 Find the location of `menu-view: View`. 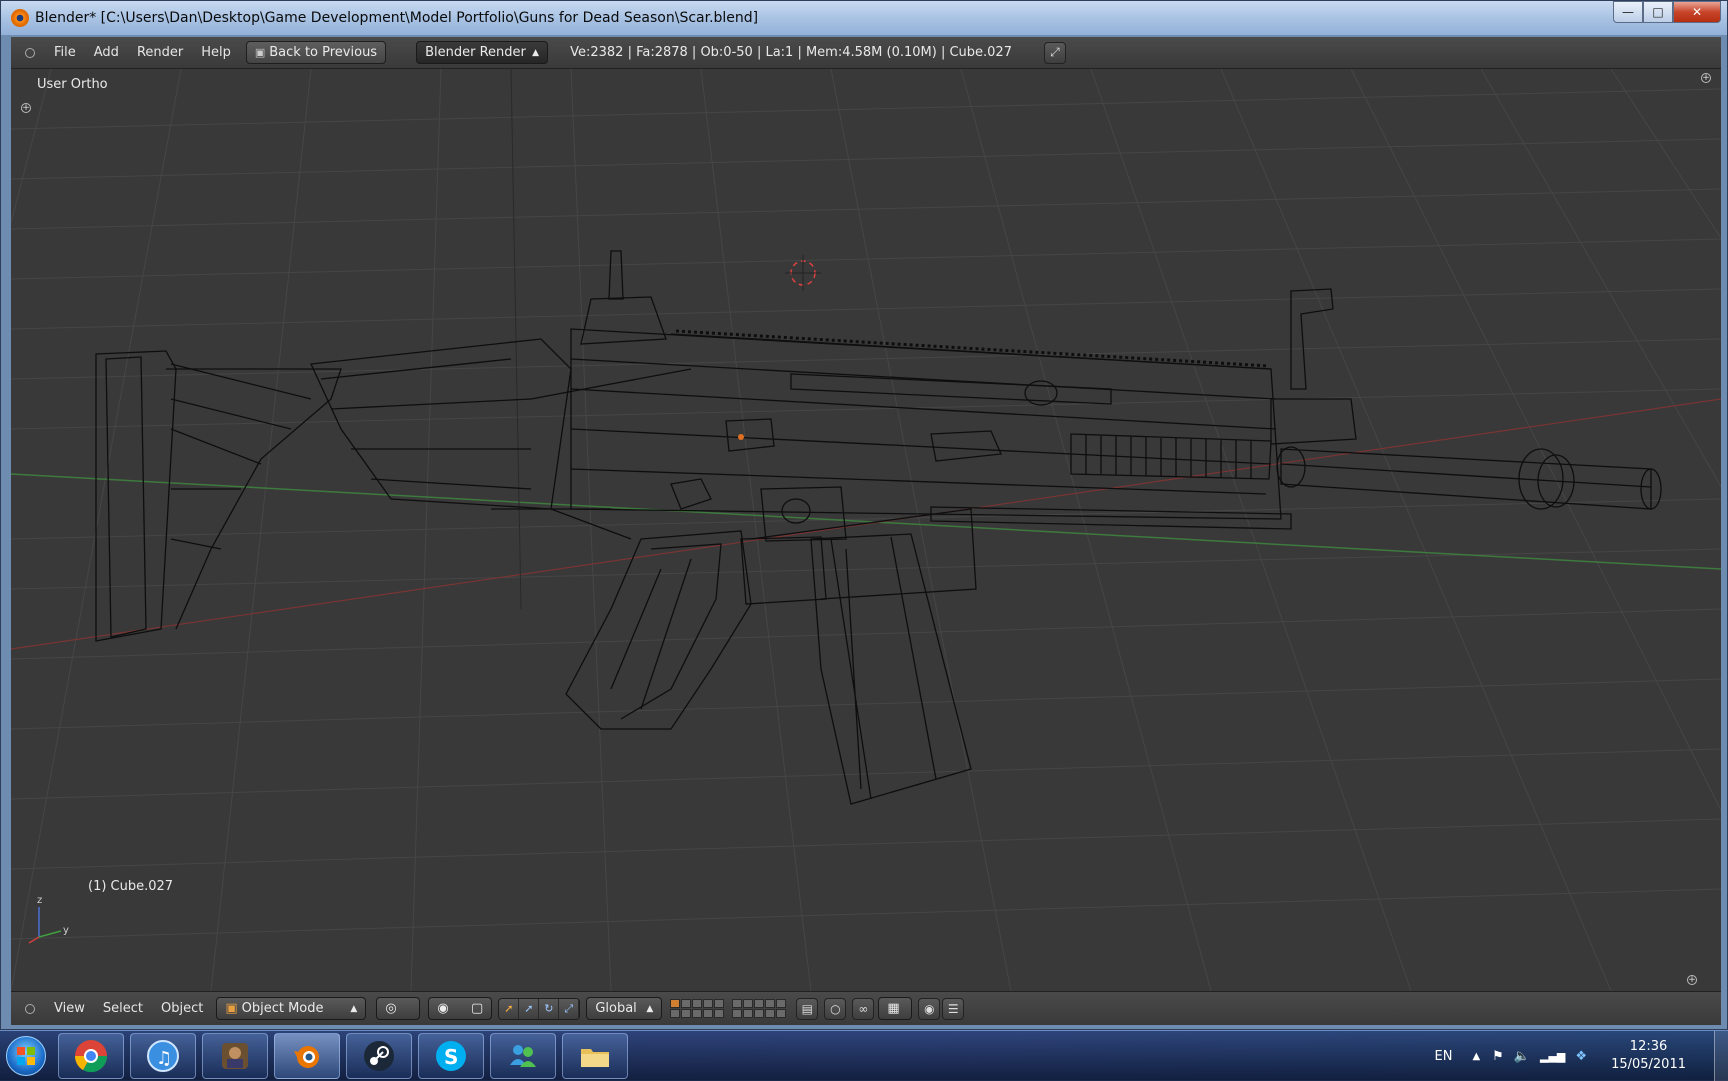

menu-view: View is located at coordinates (69, 1008).